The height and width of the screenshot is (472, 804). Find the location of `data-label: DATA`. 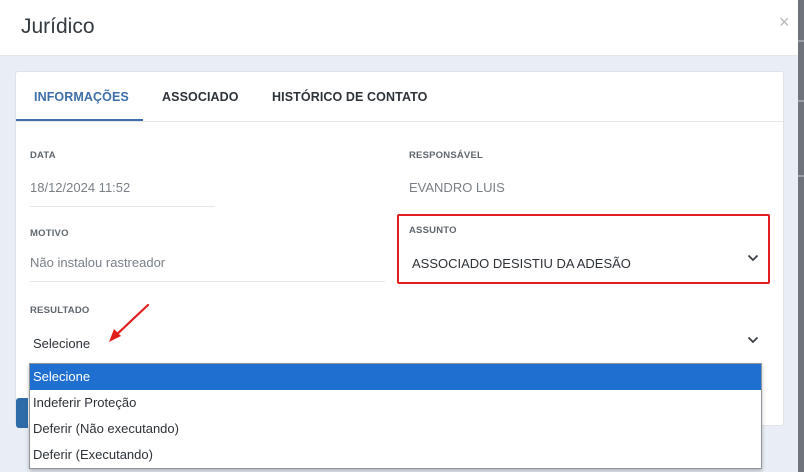

data-label: DATA is located at coordinates (43, 155).